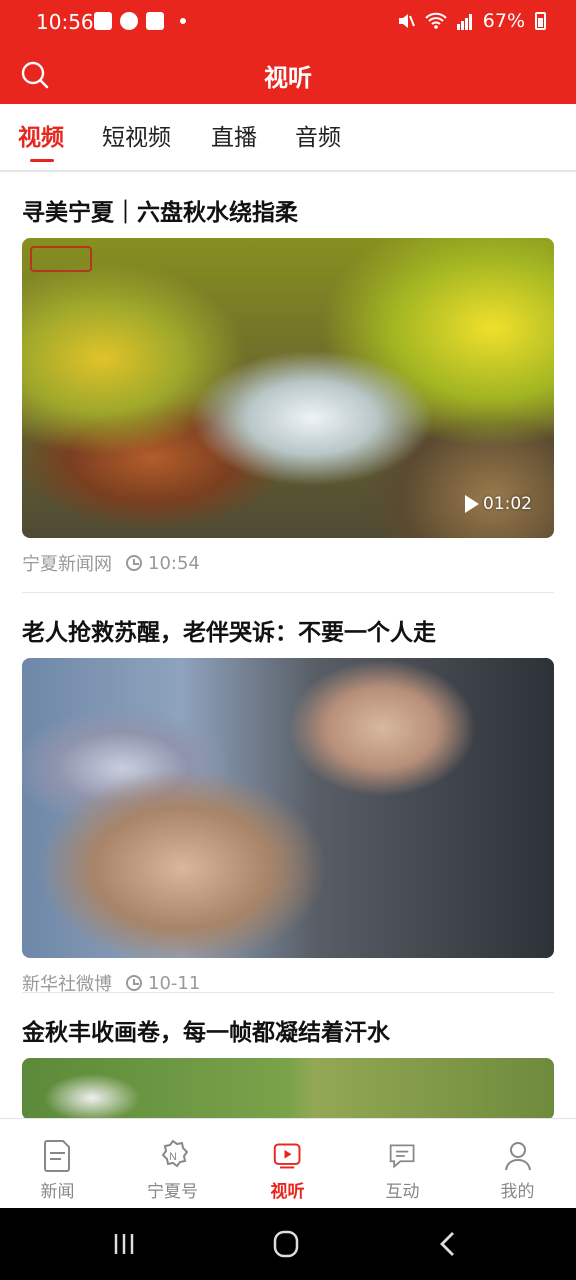 The height and width of the screenshot is (1280, 576). Describe the element at coordinates (41, 135) in the screenshot. I see `tab-video: 视频` at that location.